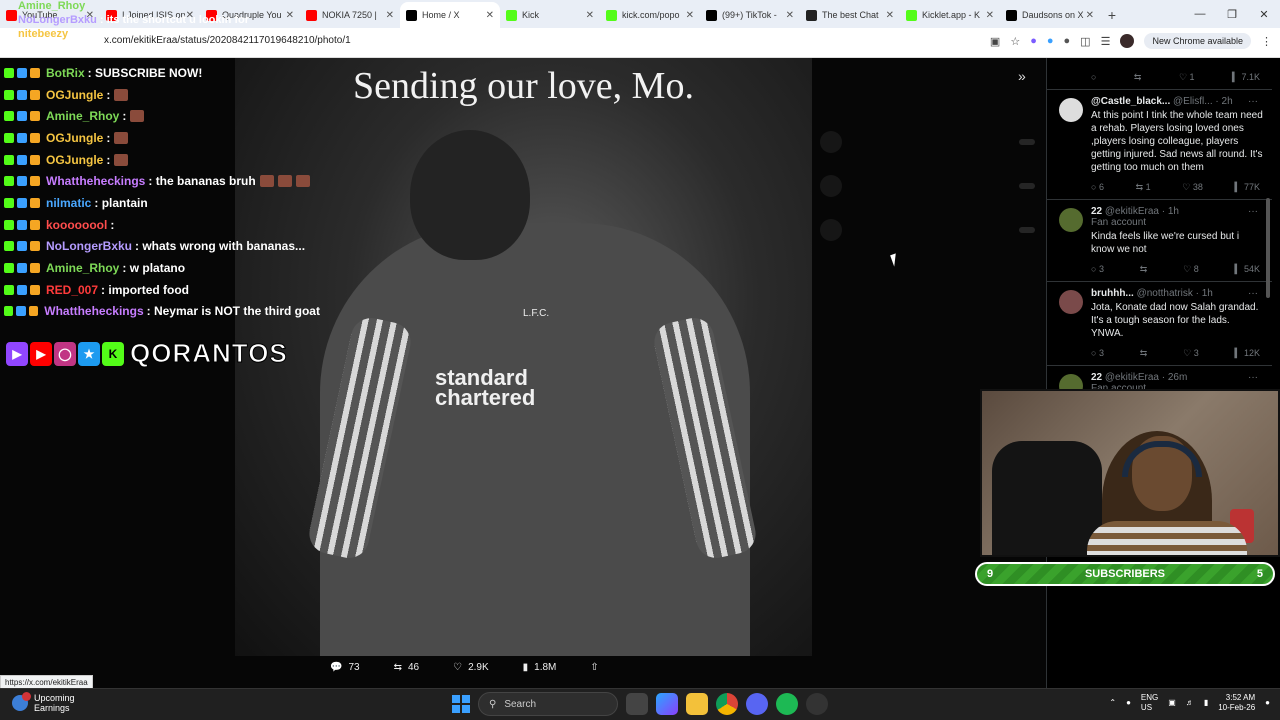 The height and width of the screenshot is (720, 1280). I want to click on system-tray: ⌃ ● ENG US ▣ ♬ ▮ 3:52 AM 10-Feb-26 ●, so click(1189, 703).